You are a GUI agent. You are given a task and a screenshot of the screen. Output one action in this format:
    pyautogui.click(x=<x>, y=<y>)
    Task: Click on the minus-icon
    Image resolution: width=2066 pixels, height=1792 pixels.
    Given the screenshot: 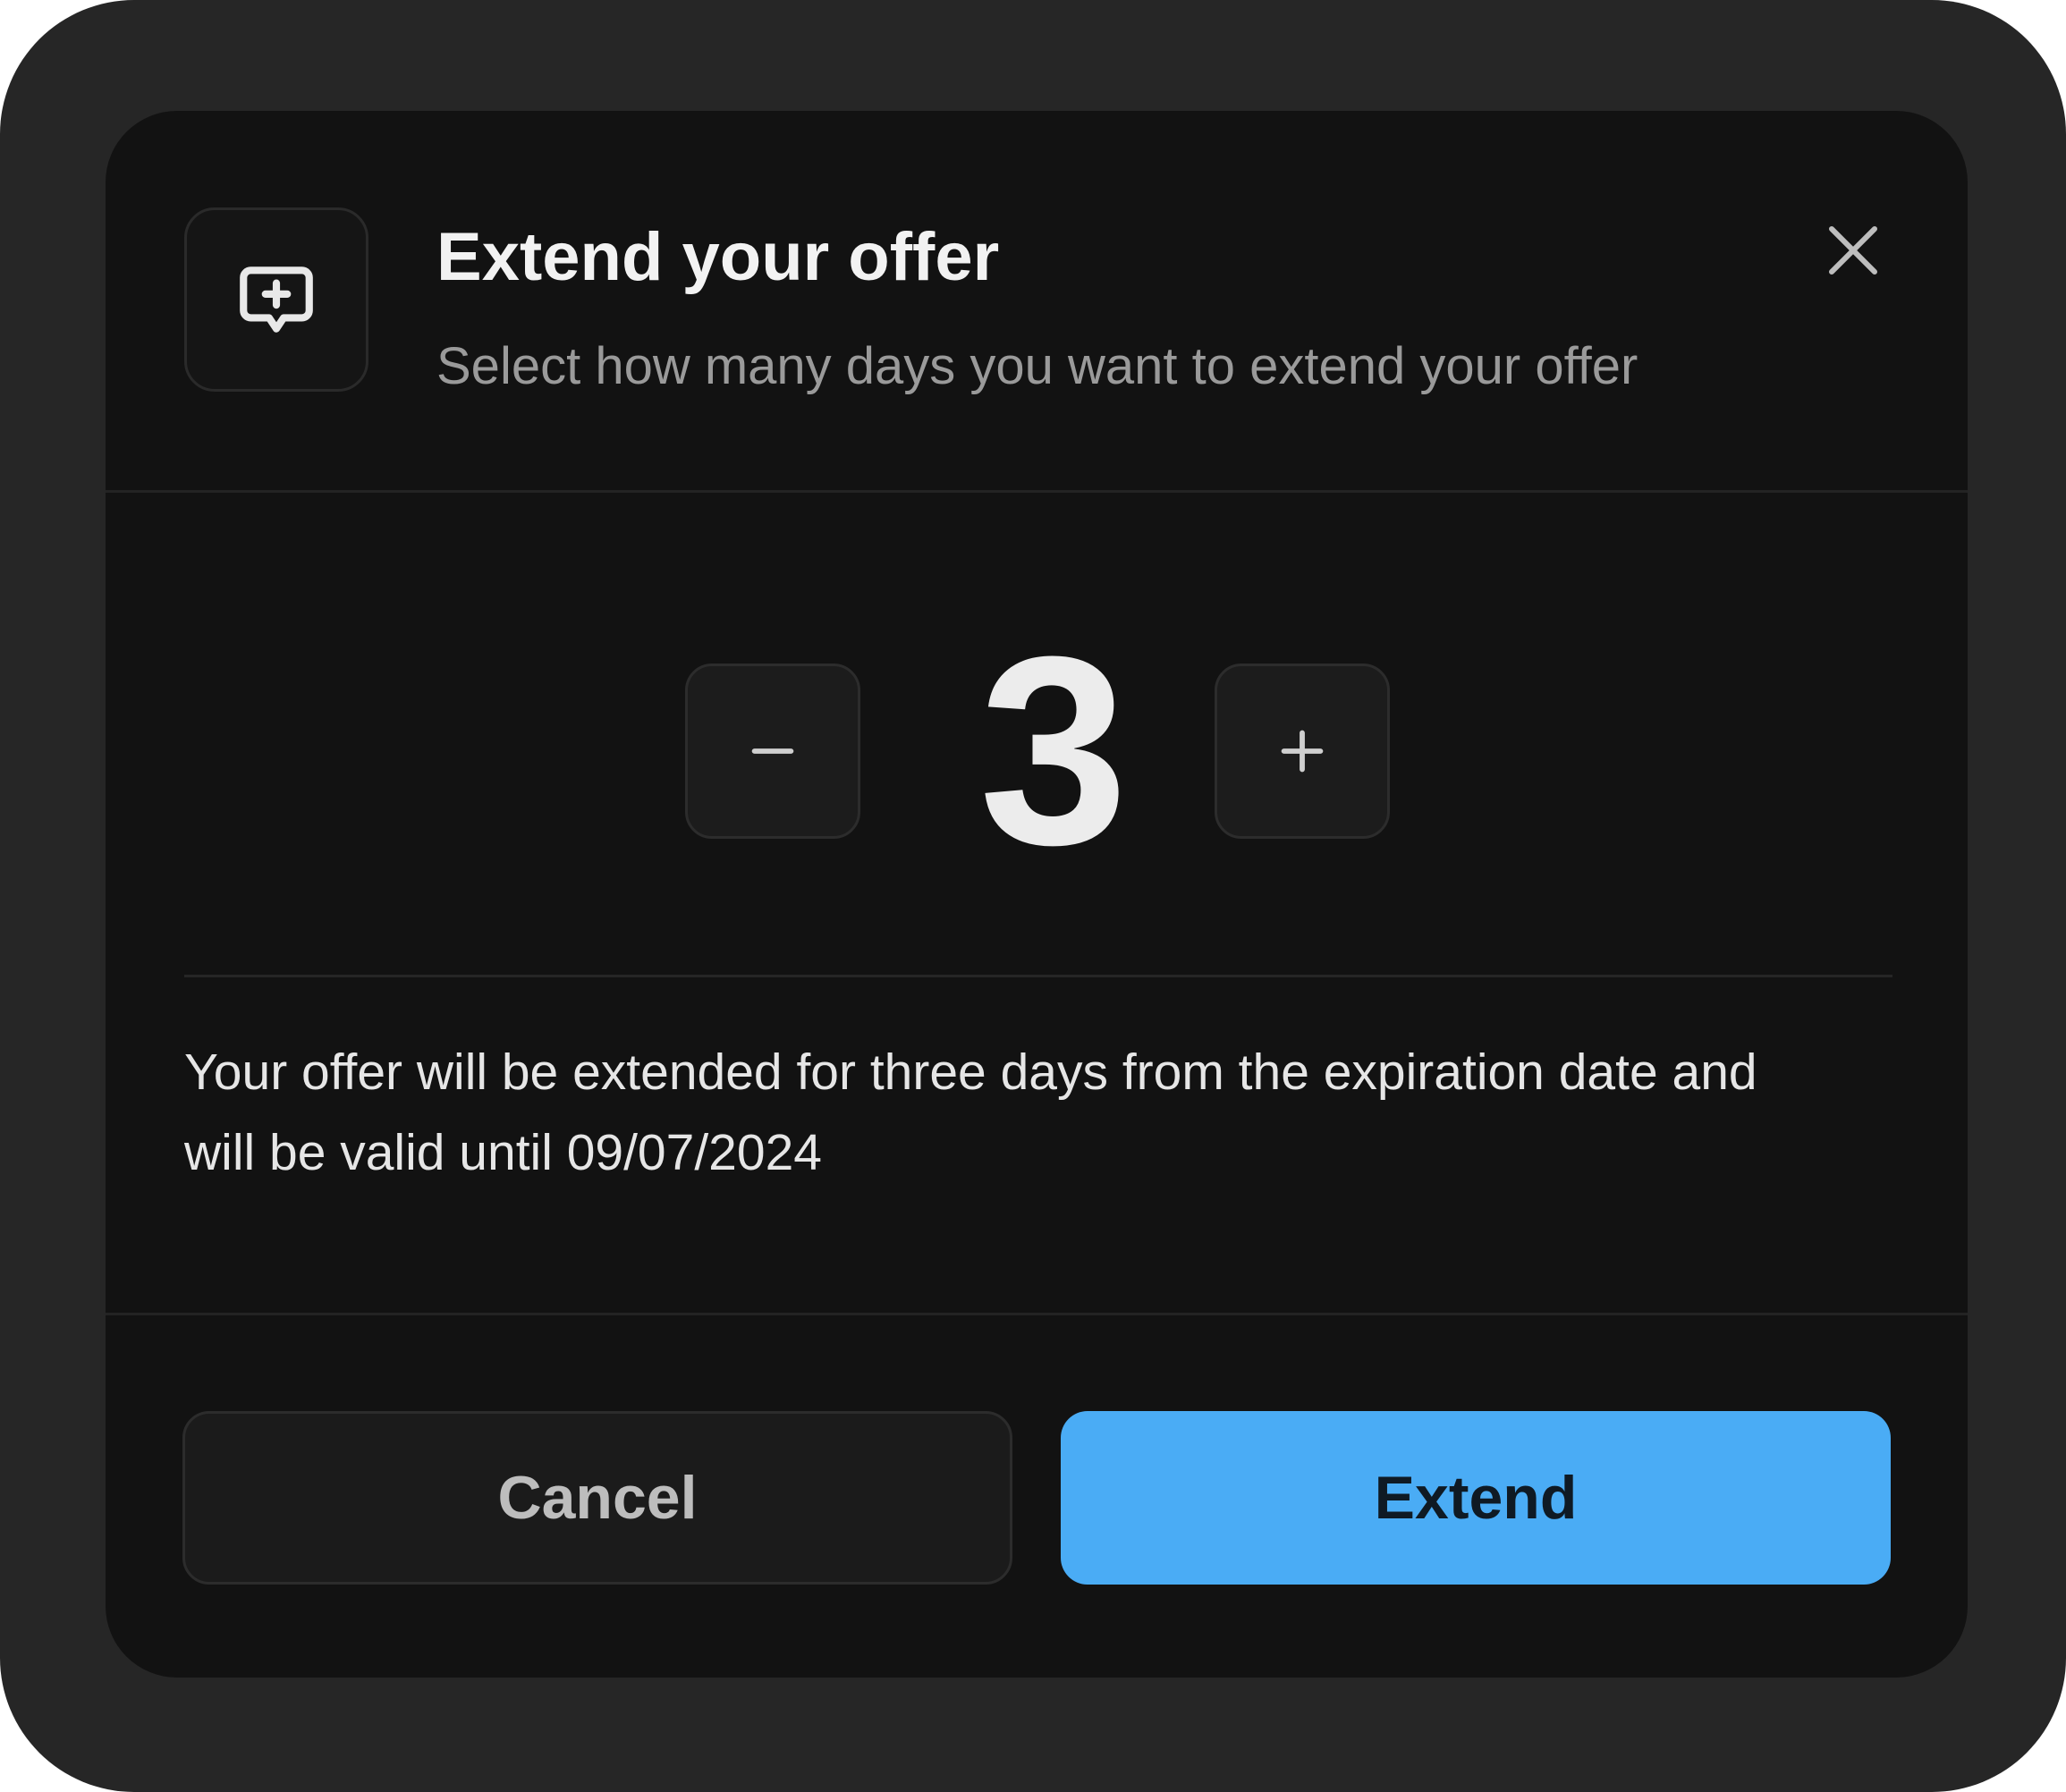 What is the action you would take?
    pyautogui.click(x=773, y=751)
    